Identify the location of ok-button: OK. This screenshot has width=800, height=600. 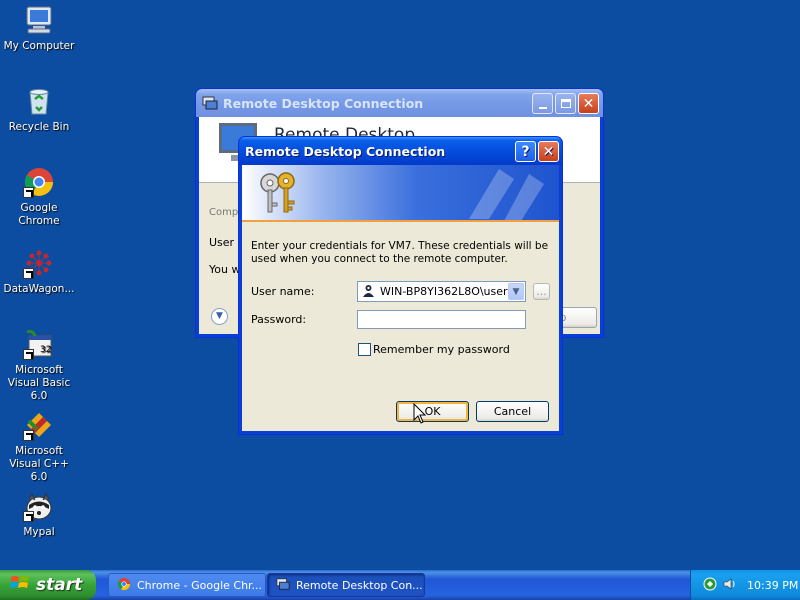
(432, 411).